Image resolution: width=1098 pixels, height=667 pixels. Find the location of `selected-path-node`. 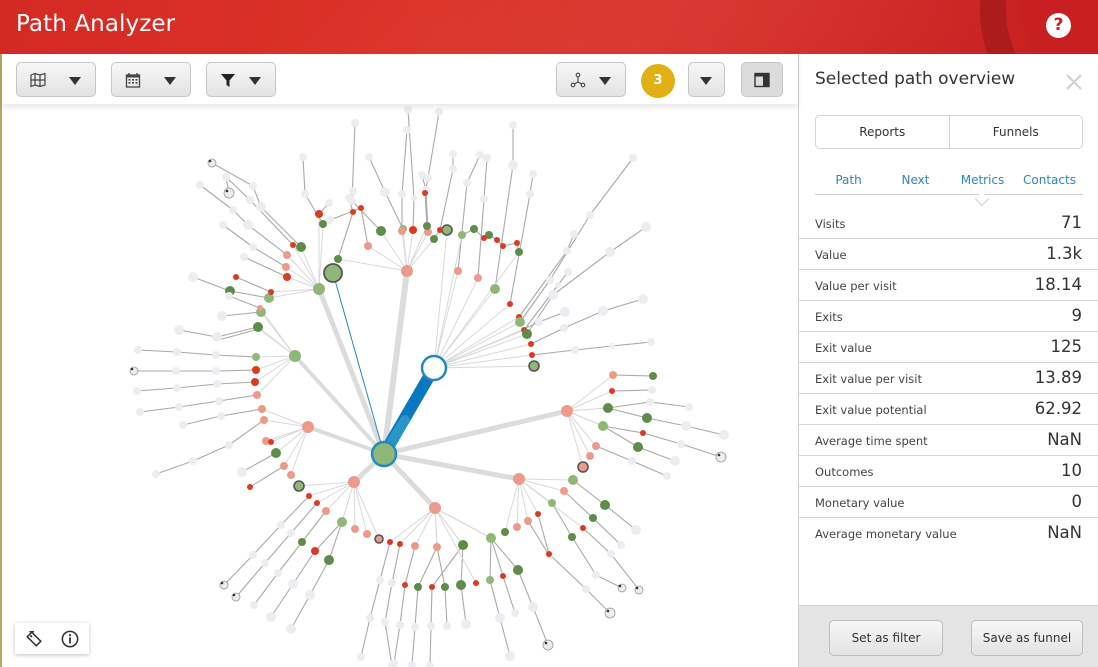

selected-path-node is located at coordinates (434, 368).